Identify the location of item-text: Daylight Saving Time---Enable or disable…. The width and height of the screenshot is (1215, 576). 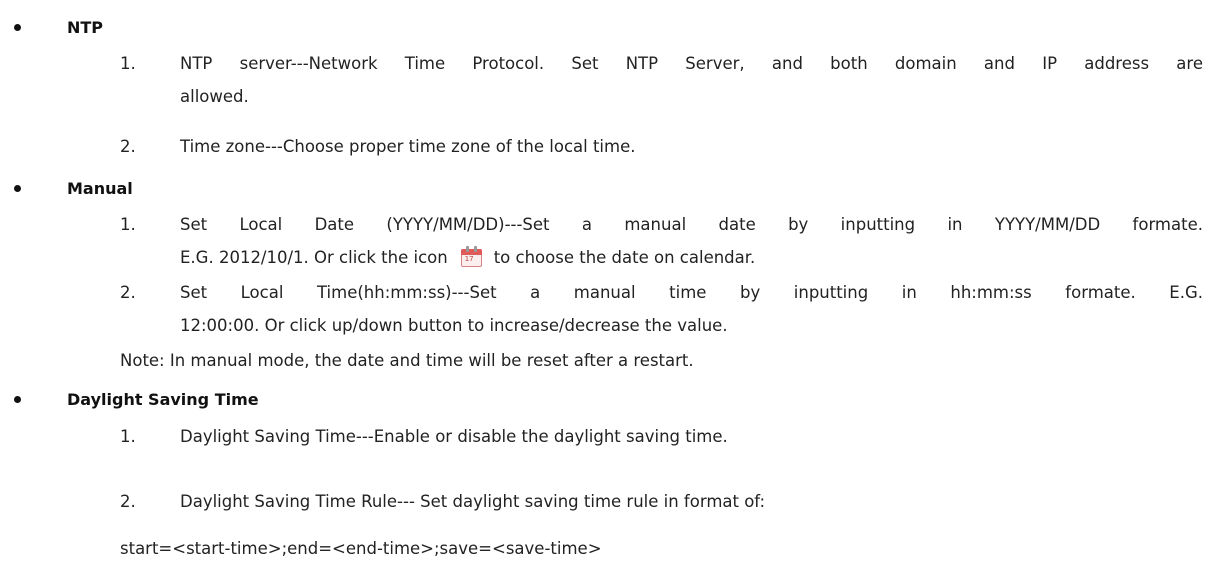
(691, 436).